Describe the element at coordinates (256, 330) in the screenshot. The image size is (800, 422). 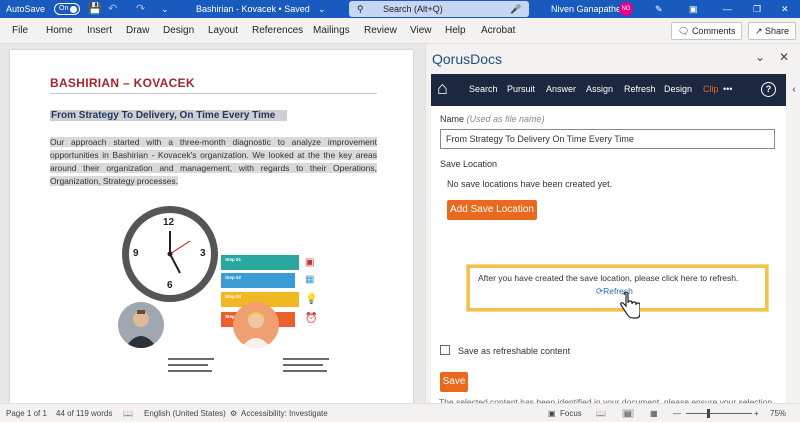
I see `businesswoman-figure` at that location.